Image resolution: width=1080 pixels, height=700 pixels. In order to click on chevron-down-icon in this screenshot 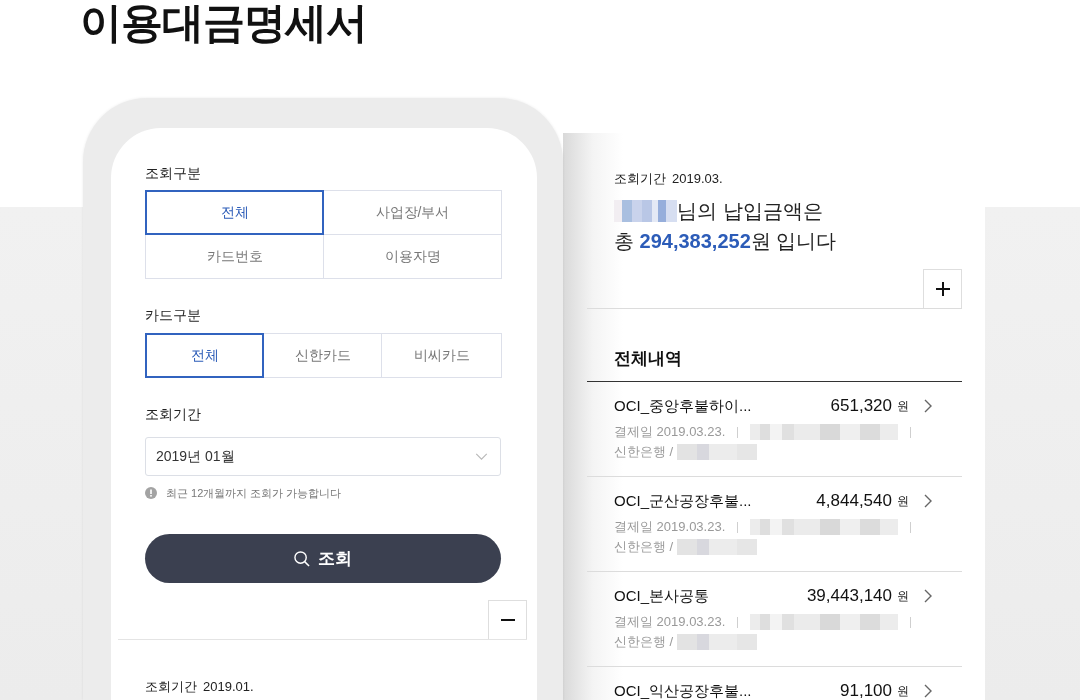, I will do `click(481, 456)`.